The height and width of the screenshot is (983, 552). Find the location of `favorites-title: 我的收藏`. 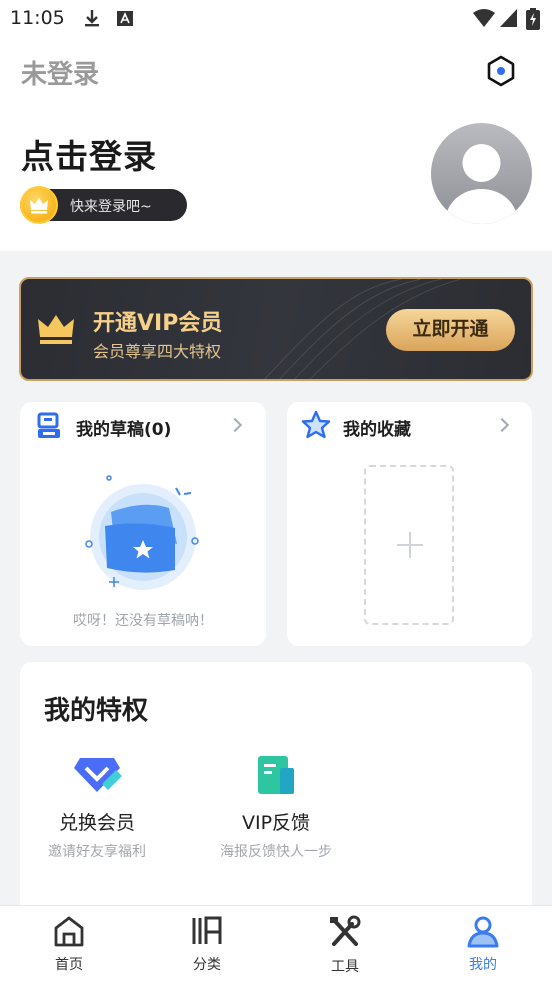

favorites-title: 我的收藏 is located at coordinates (377, 430).